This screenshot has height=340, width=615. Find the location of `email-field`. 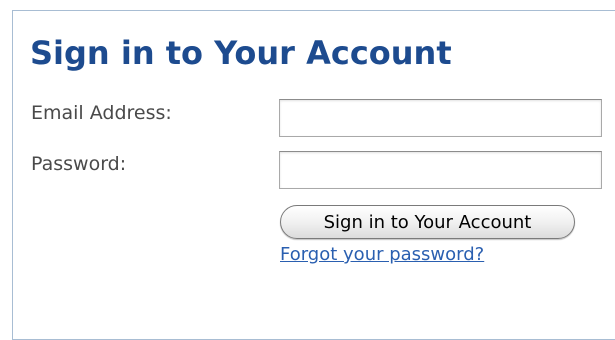

email-field is located at coordinates (440, 118).